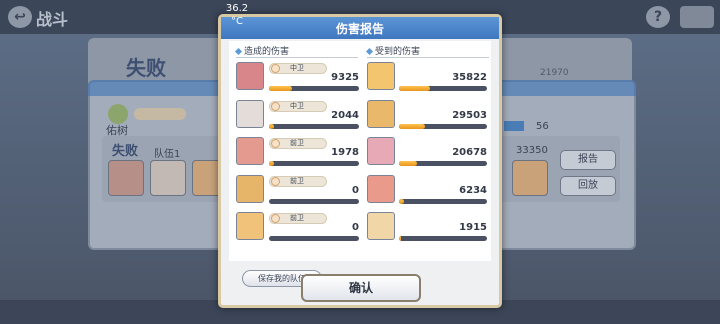 The height and width of the screenshot is (324, 720). What do you see at coordinates (658, 17) in the screenshot?
I see `help-icon: ?` at bounding box center [658, 17].